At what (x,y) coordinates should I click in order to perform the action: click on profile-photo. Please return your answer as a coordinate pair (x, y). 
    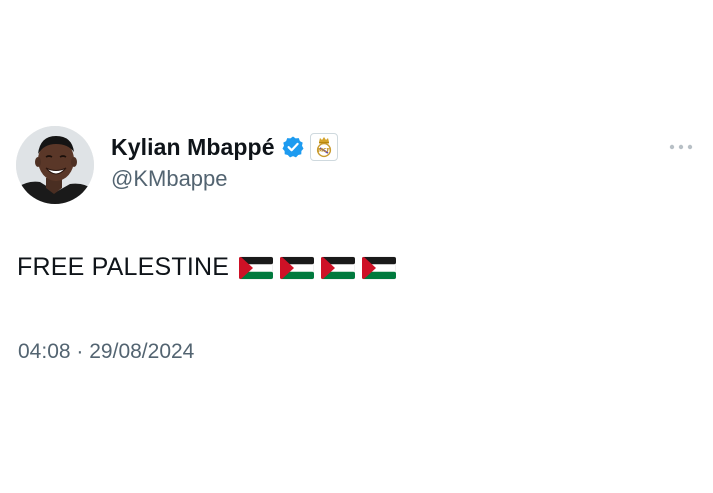
    Looking at the image, I should click on (55, 165).